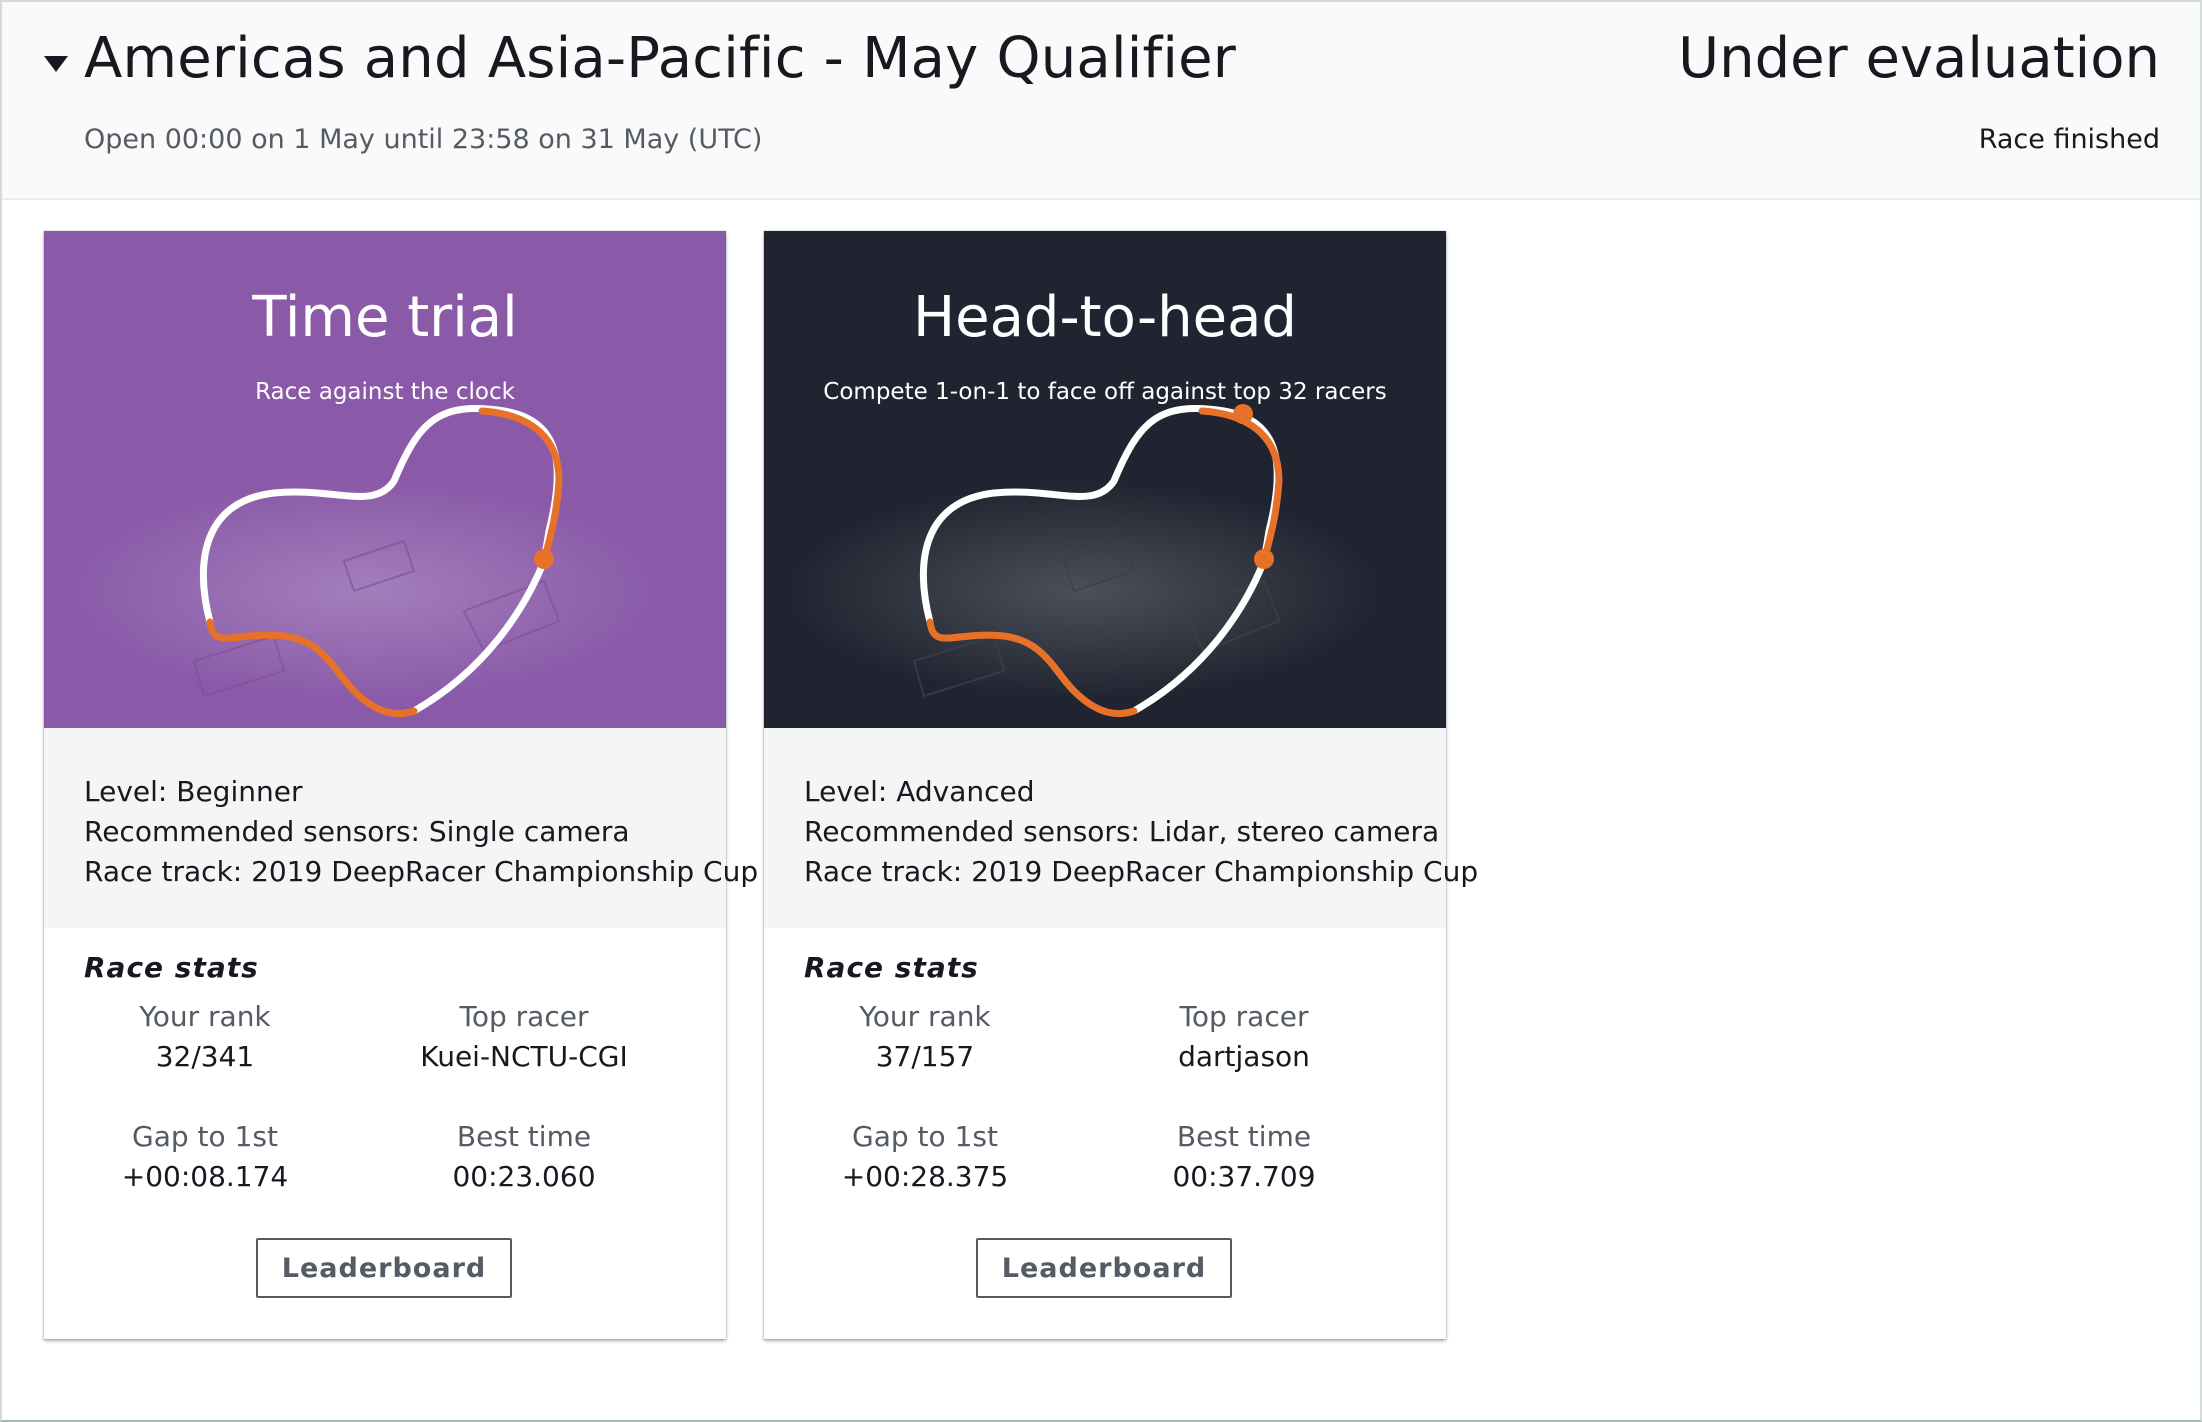  What do you see at coordinates (2069, 139) in the screenshot?
I see `race-status-detail: Race finished` at bounding box center [2069, 139].